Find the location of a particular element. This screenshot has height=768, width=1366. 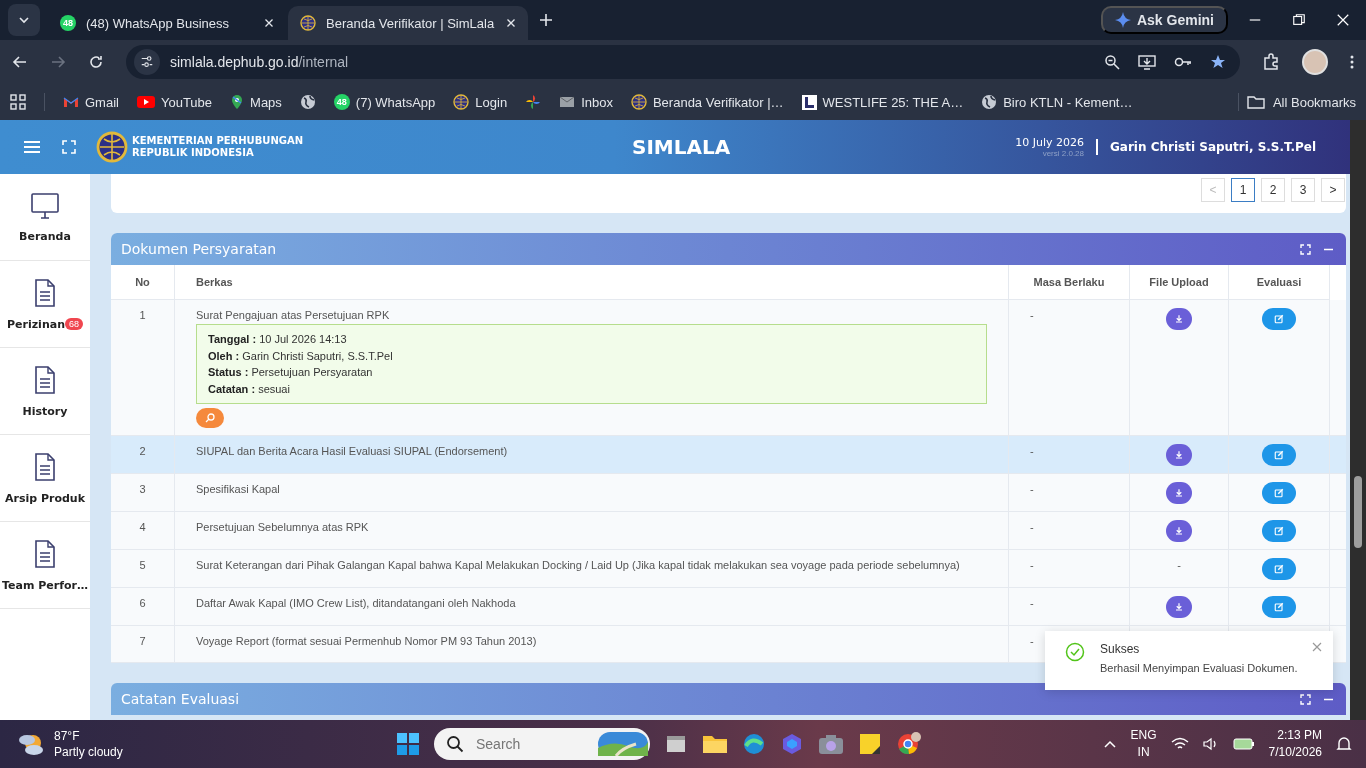

toast-title: Sukses is located at coordinates (1120, 649).